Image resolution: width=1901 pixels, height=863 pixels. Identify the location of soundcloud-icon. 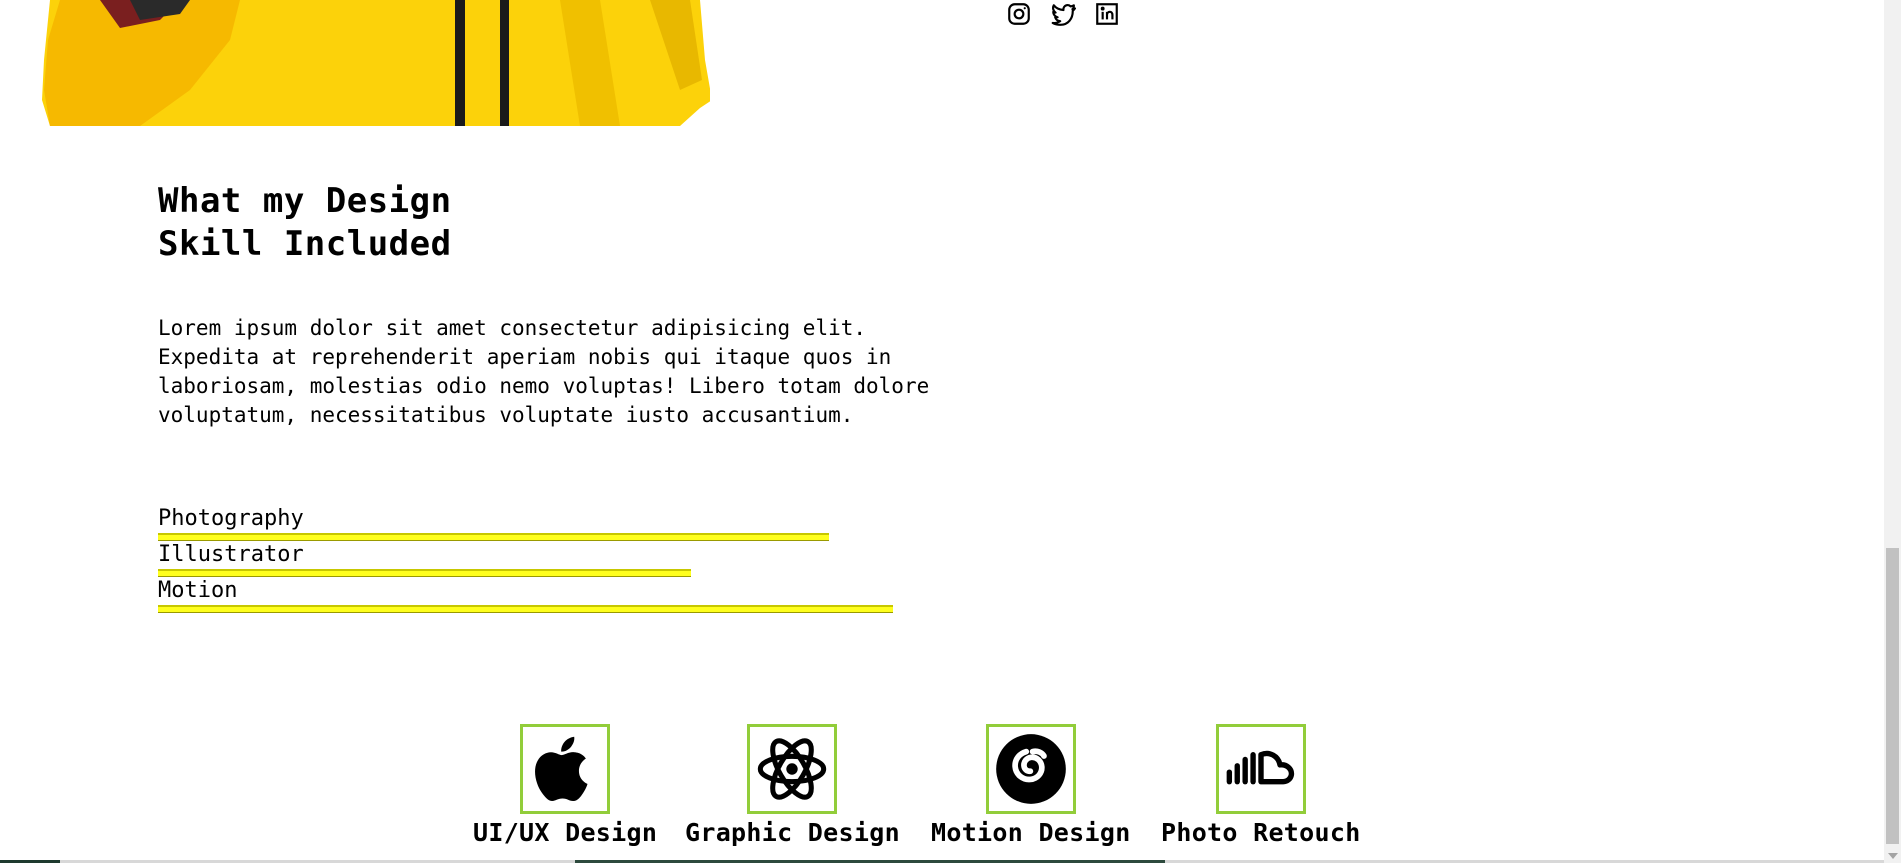
(1260, 767).